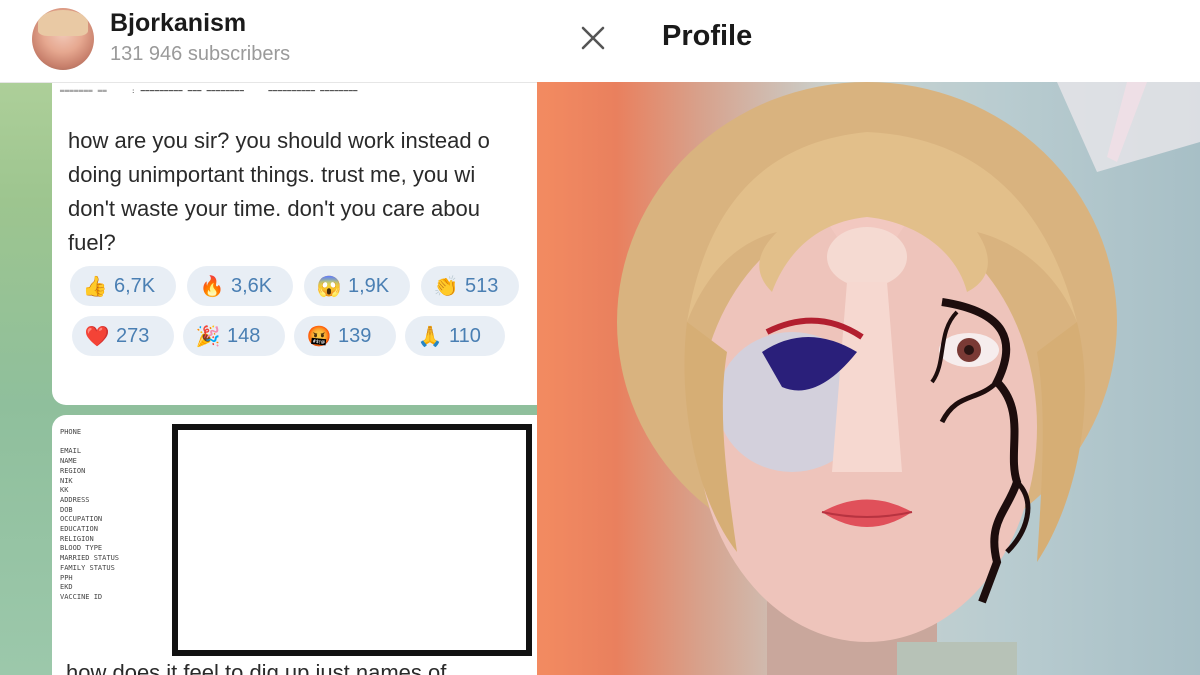 The height and width of the screenshot is (675, 1200). I want to click on field-label: PPH, so click(66, 577).